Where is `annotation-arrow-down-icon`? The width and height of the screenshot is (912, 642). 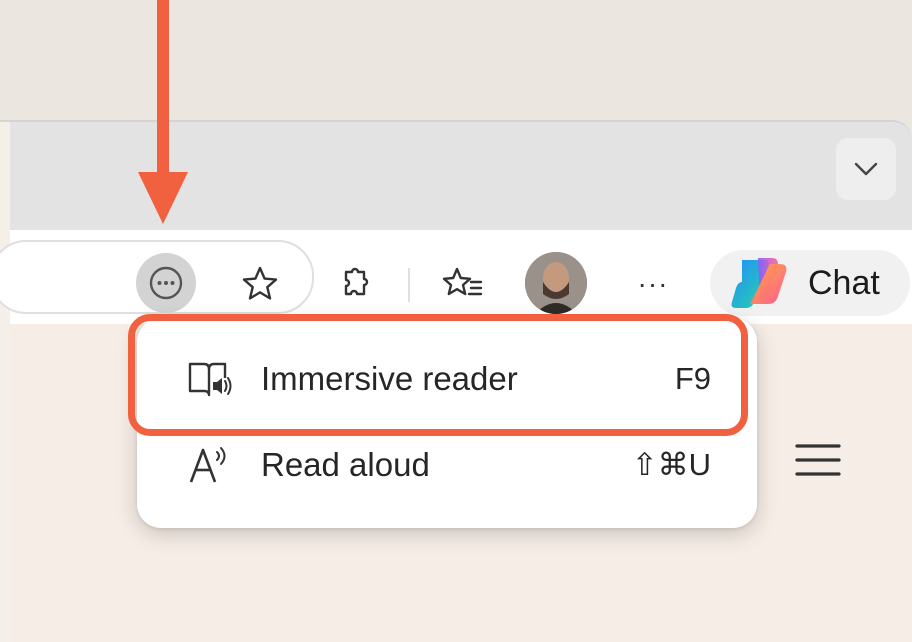
annotation-arrow-down-icon is located at coordinates (163, 112).